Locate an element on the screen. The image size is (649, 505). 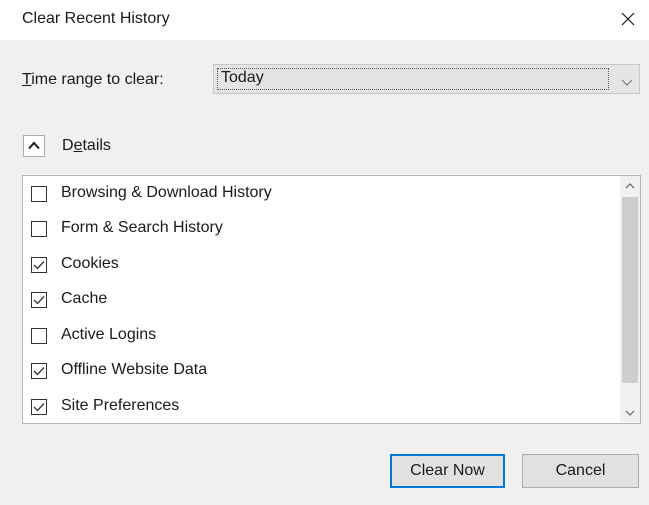
checkbox-cookies is located at coordinates (39, 265).